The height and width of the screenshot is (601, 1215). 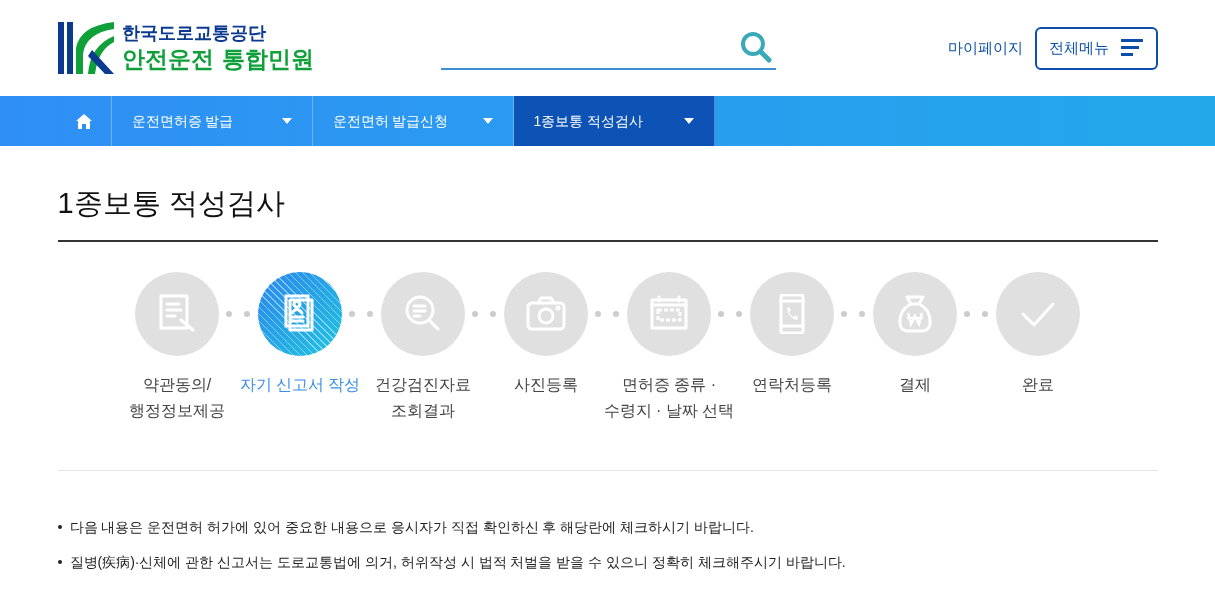 I want to click on step-label: 약관동의/ 행정정보제공, so click(x=177, y=397).